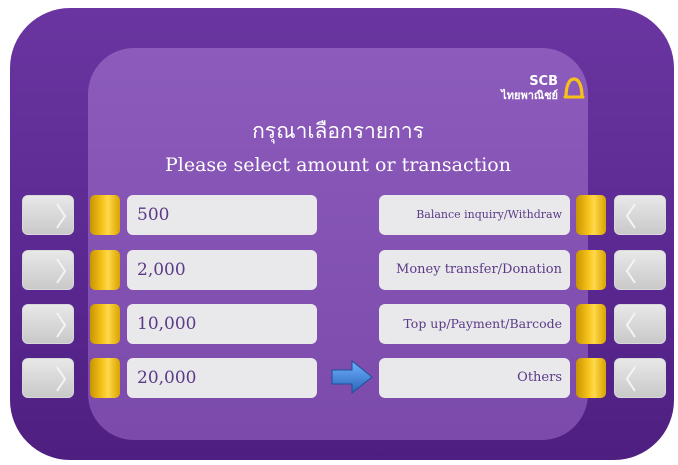 Image resolution: width=678 pixels, height=465 pixels. I want to click on txn-option-others: Others, so click(474, 378).